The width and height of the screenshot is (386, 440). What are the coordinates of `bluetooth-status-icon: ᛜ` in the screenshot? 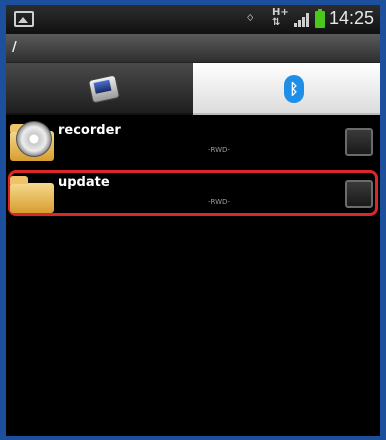 It's located at (250, 19).